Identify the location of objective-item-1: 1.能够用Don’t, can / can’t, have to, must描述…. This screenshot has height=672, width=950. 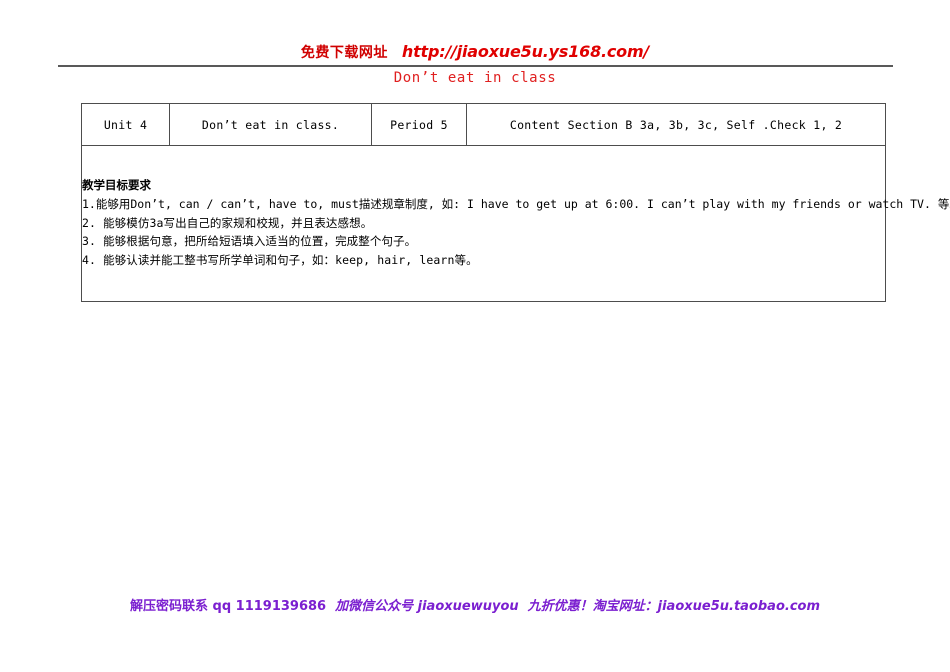
(516, 203).